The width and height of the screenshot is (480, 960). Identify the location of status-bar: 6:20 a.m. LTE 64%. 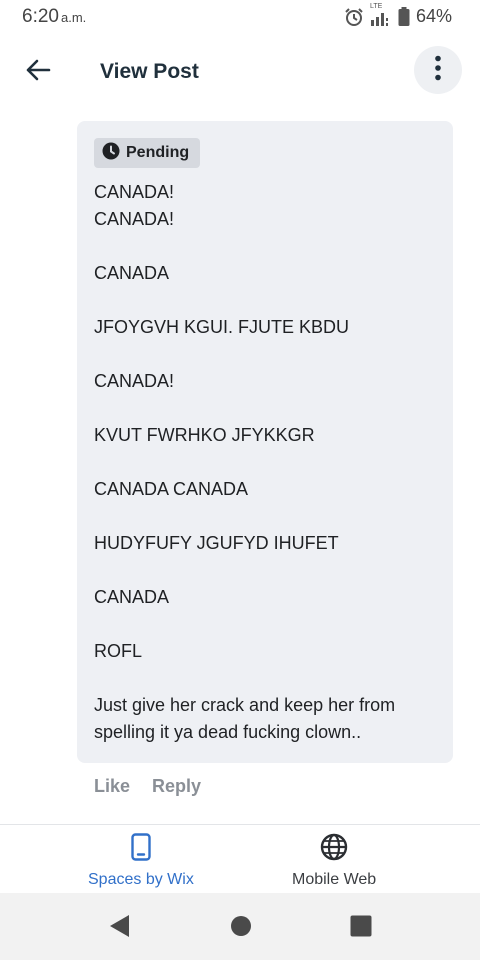
(240, 18).